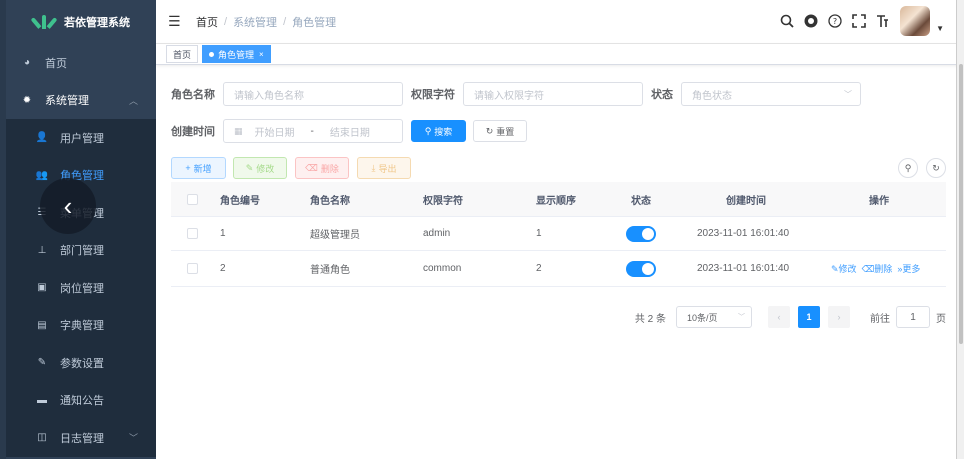 The height and width of the screenshot is (459, 964). I want to click on delete-icon: ⌫, so click(868, 269).